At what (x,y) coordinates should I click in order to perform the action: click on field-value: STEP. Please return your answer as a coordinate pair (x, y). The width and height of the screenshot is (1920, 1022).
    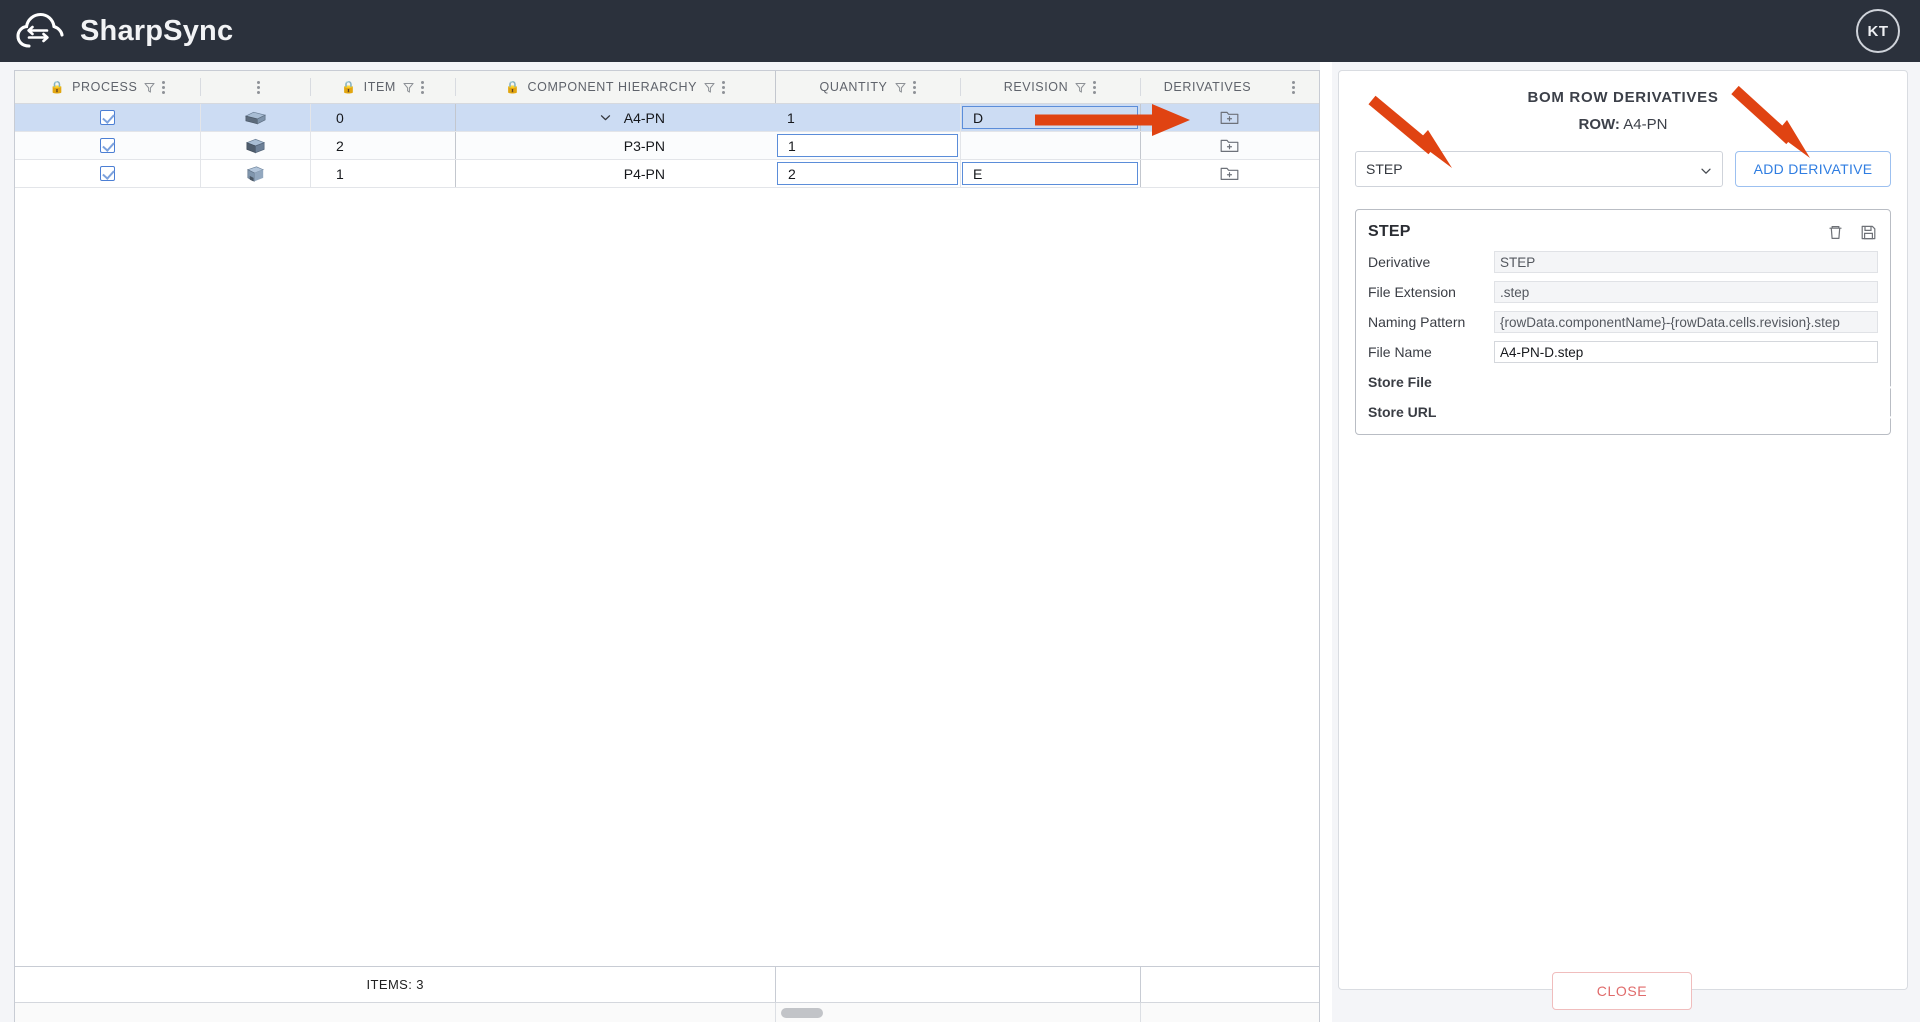
    Looking at the image, I should click on (1686, 262).